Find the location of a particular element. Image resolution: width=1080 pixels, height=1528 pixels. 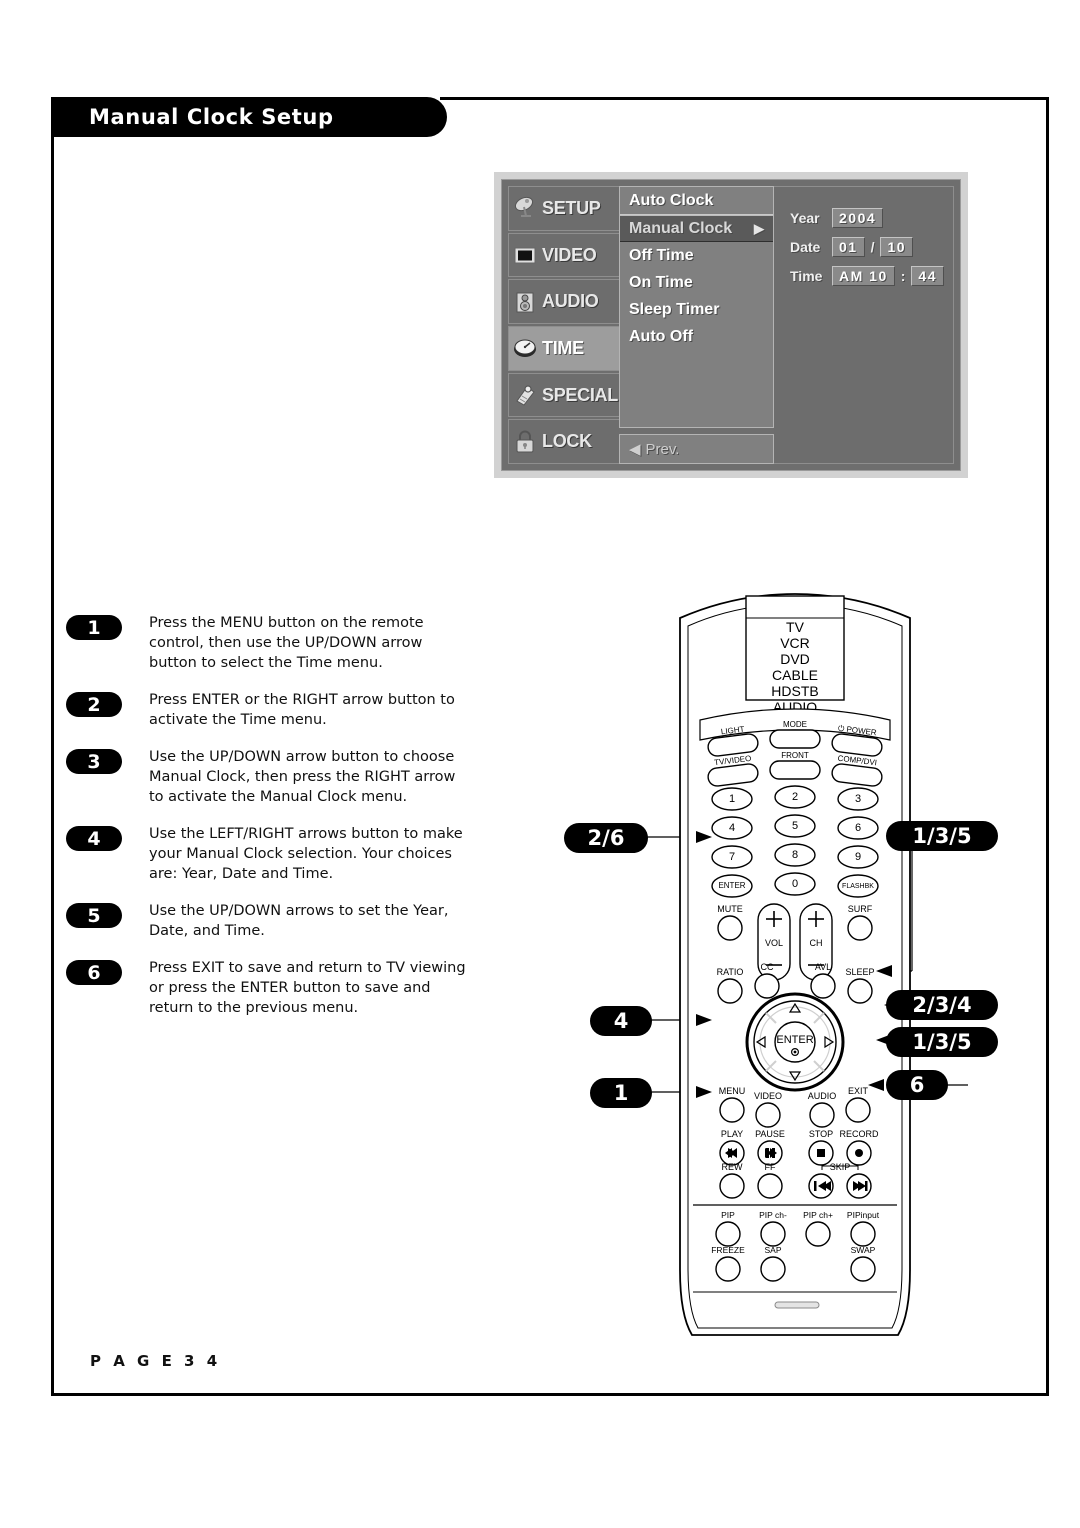

osd-category-setup: SETUP is located at coordinates (563, 208).